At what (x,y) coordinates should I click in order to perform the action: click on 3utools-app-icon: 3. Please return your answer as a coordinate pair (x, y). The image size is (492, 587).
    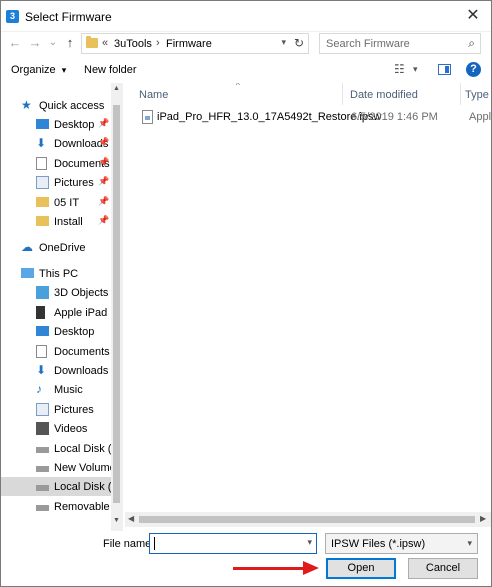
    Looking at the image, I should click on (12, 16).